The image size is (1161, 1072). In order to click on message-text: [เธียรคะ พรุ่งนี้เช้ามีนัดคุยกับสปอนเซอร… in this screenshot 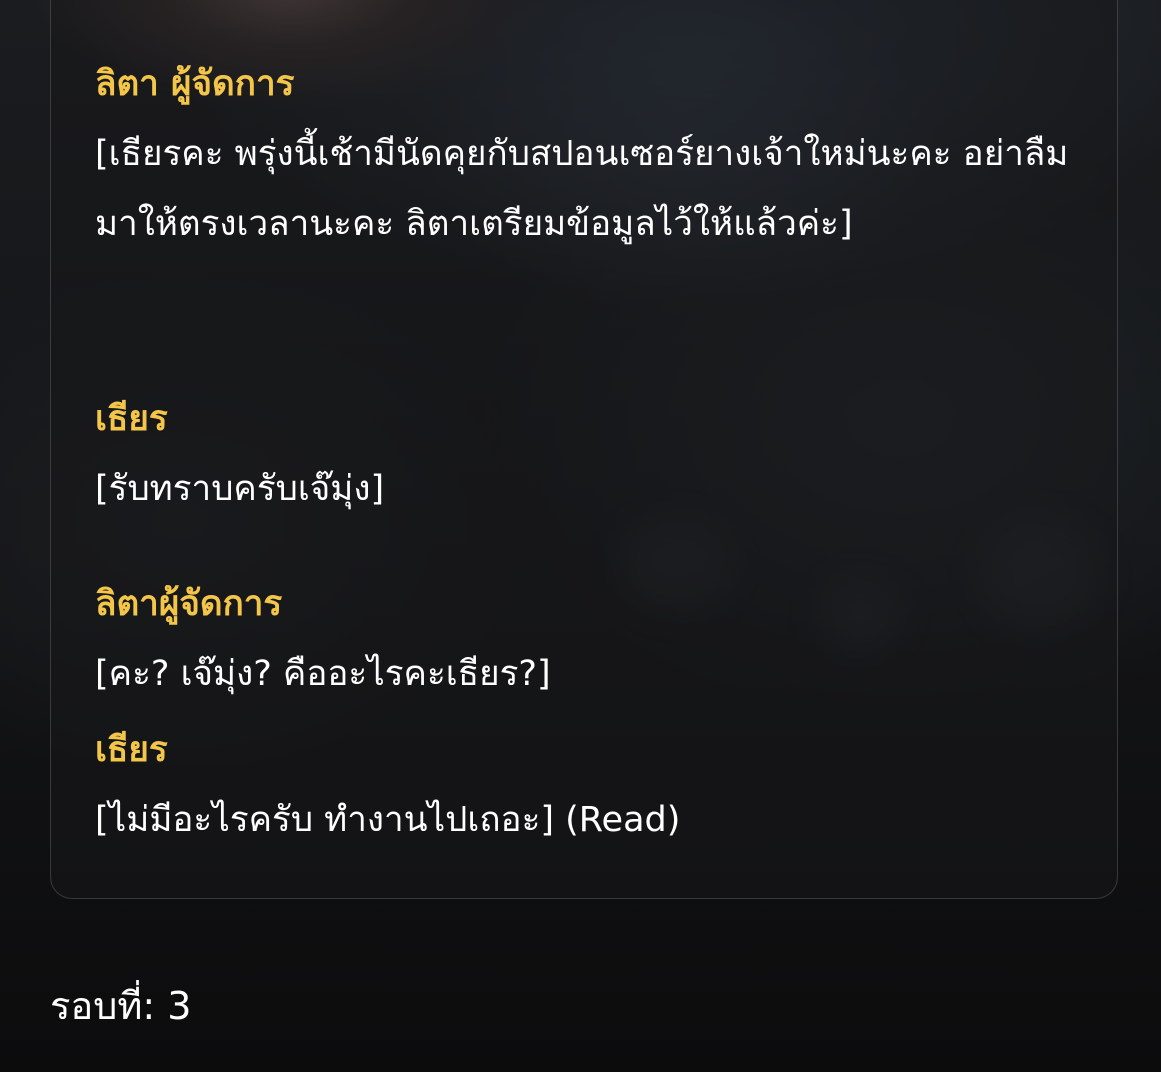, I will do `click(582, 189)`.